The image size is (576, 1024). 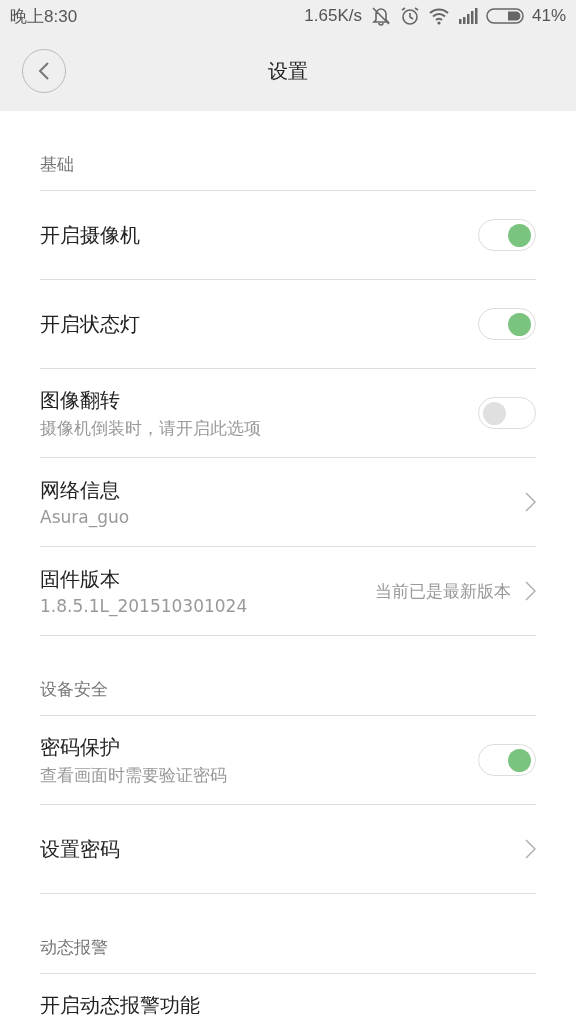 What do you see at coordinates (288, 760) in the screenshot?
I see `settings-row: 密码保护 查看画面时需要验证密码` at bounding box center [288, 760].